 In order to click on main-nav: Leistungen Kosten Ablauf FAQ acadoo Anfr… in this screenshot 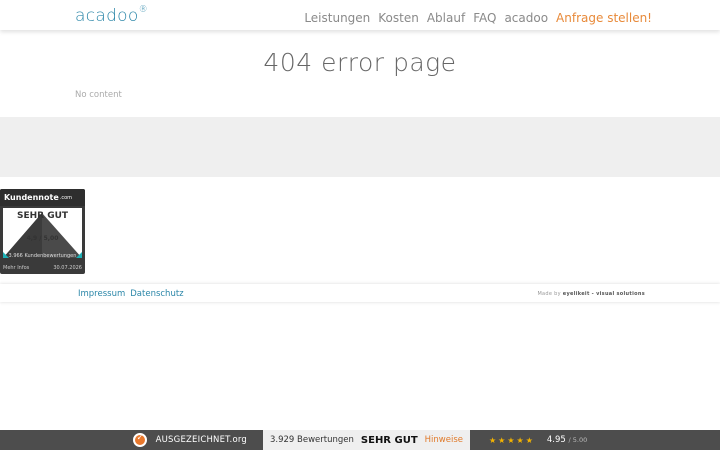, I will do `click(478, 18)`.